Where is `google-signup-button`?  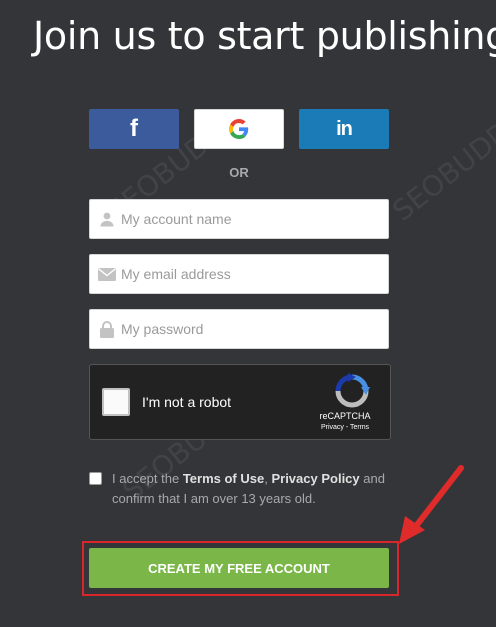 google-signup-button is located at coordinates (239, 129).